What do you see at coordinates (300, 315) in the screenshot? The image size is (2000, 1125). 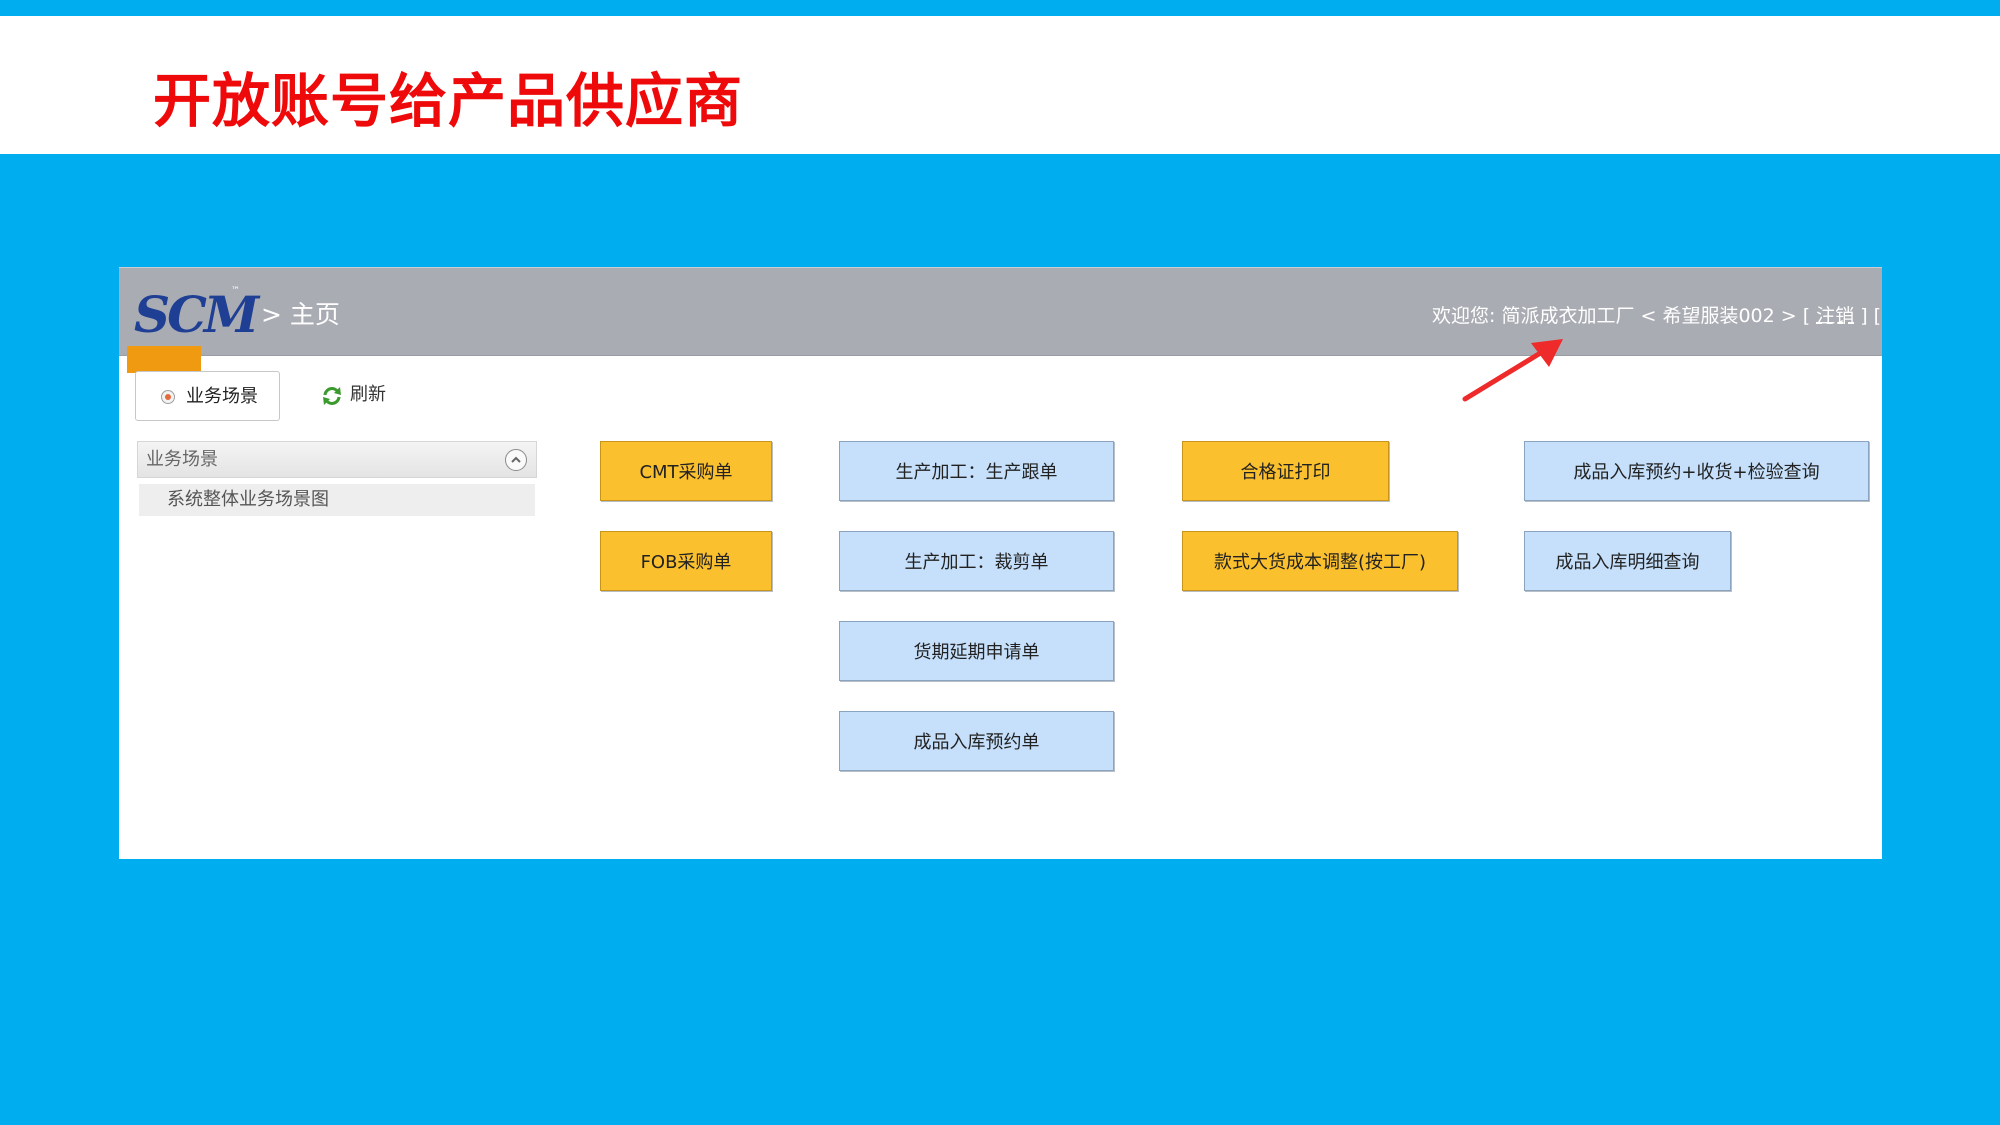 I see `breadcrumb: > 主页` at bounding box center [300, 315].